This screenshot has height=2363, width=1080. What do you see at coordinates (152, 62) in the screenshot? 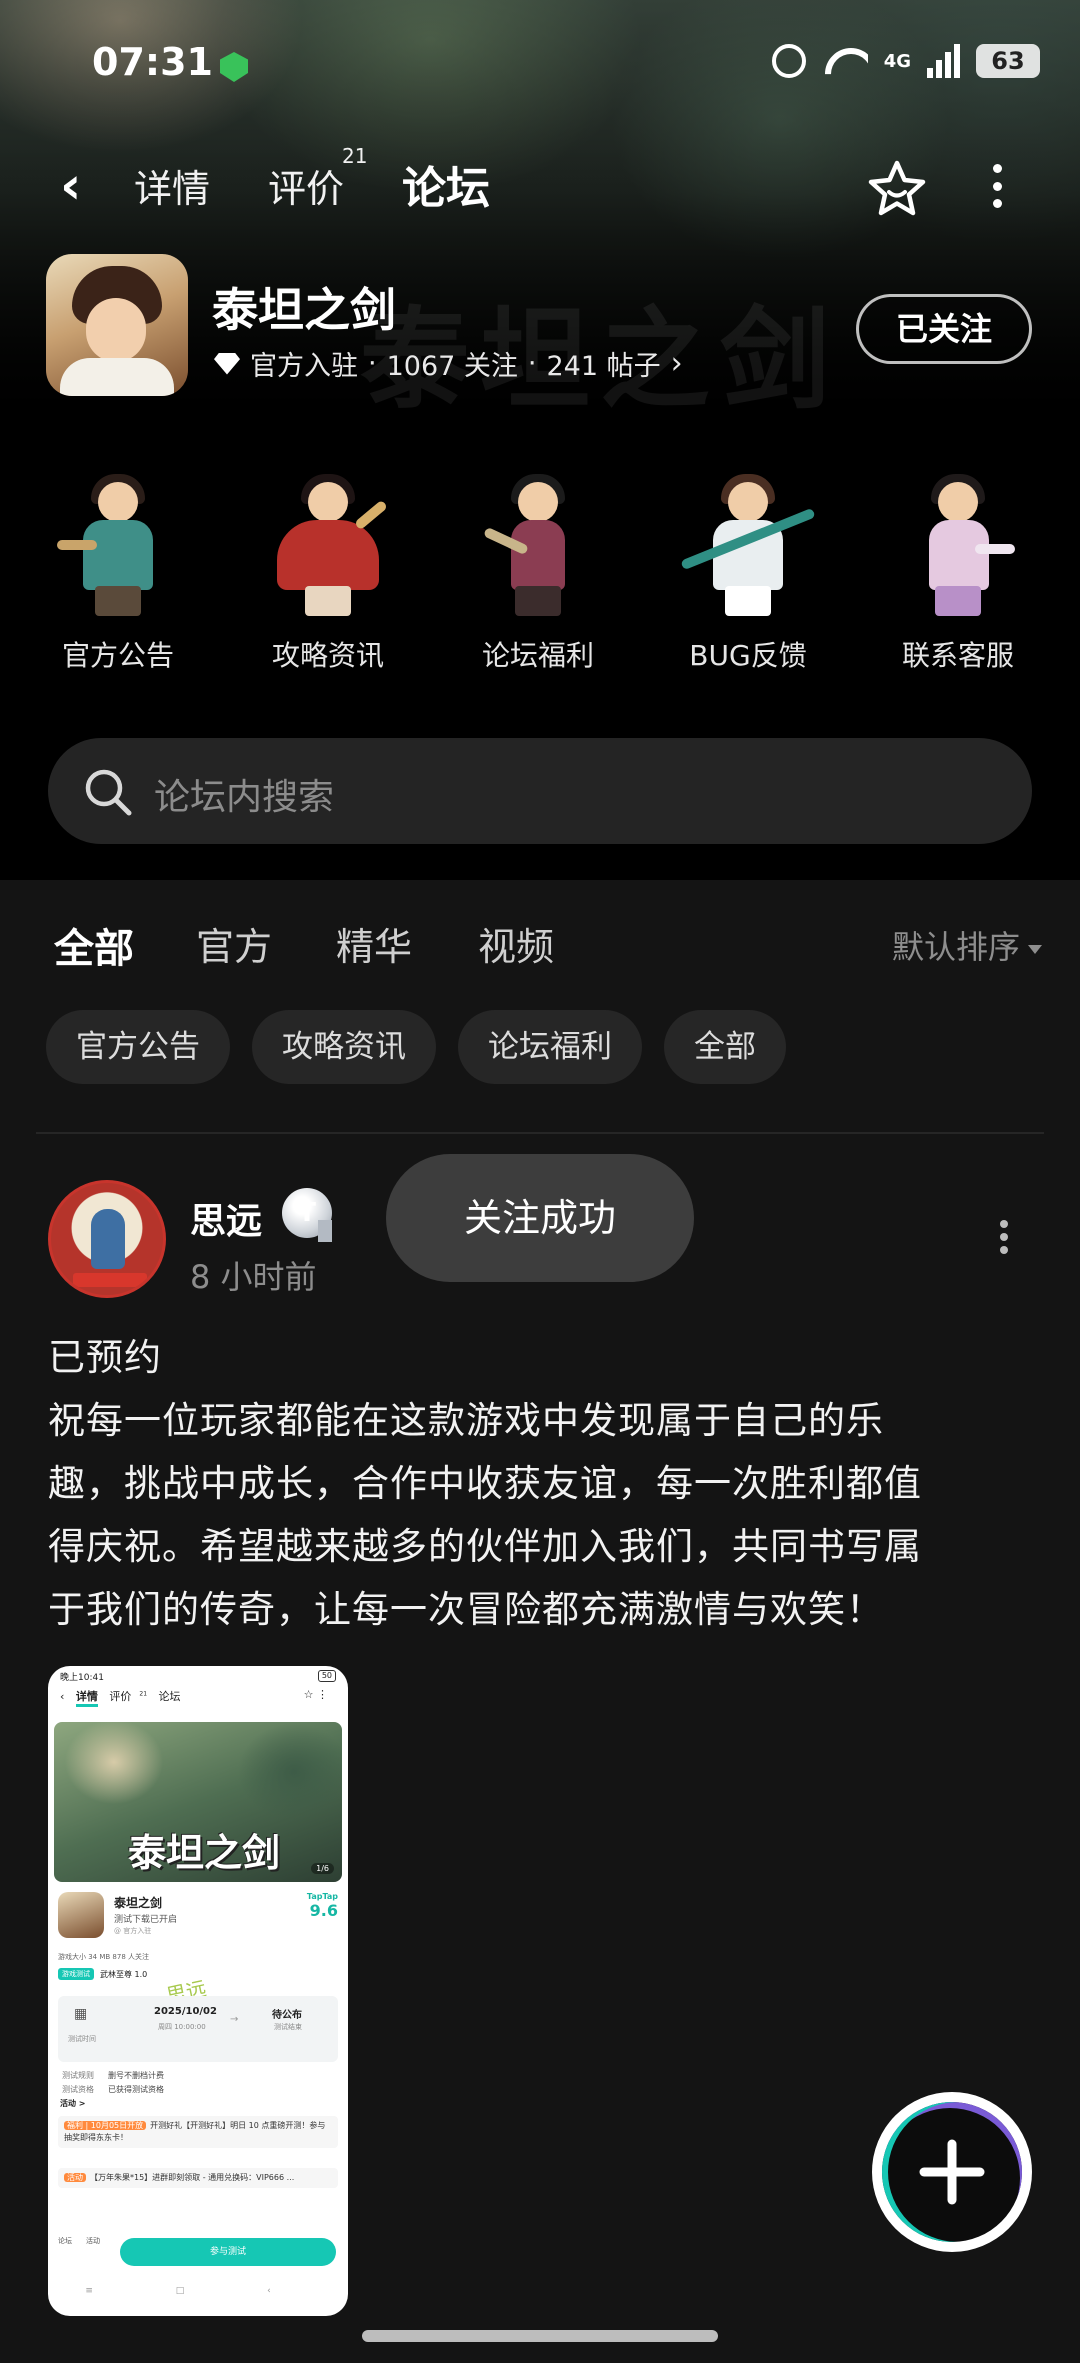
I see `status-time: 07:31` at bounding box center [152, 62].